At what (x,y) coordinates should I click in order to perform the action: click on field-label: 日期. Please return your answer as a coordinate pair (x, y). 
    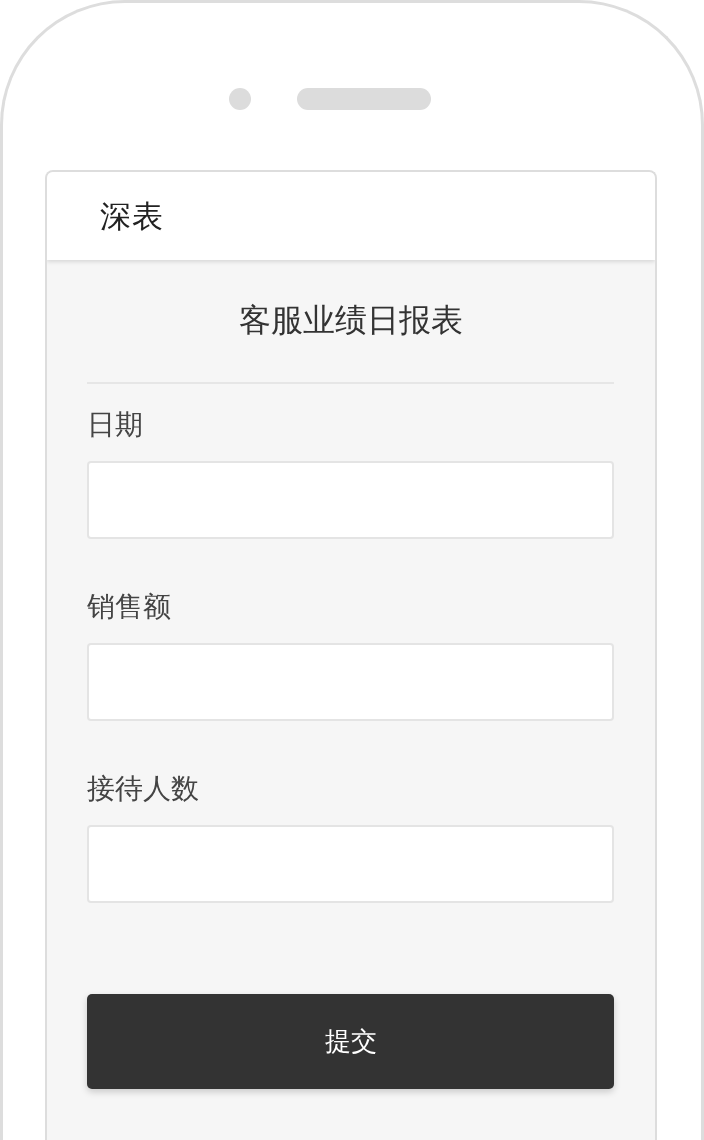
    Looking at the image, I should click on (115, 425).